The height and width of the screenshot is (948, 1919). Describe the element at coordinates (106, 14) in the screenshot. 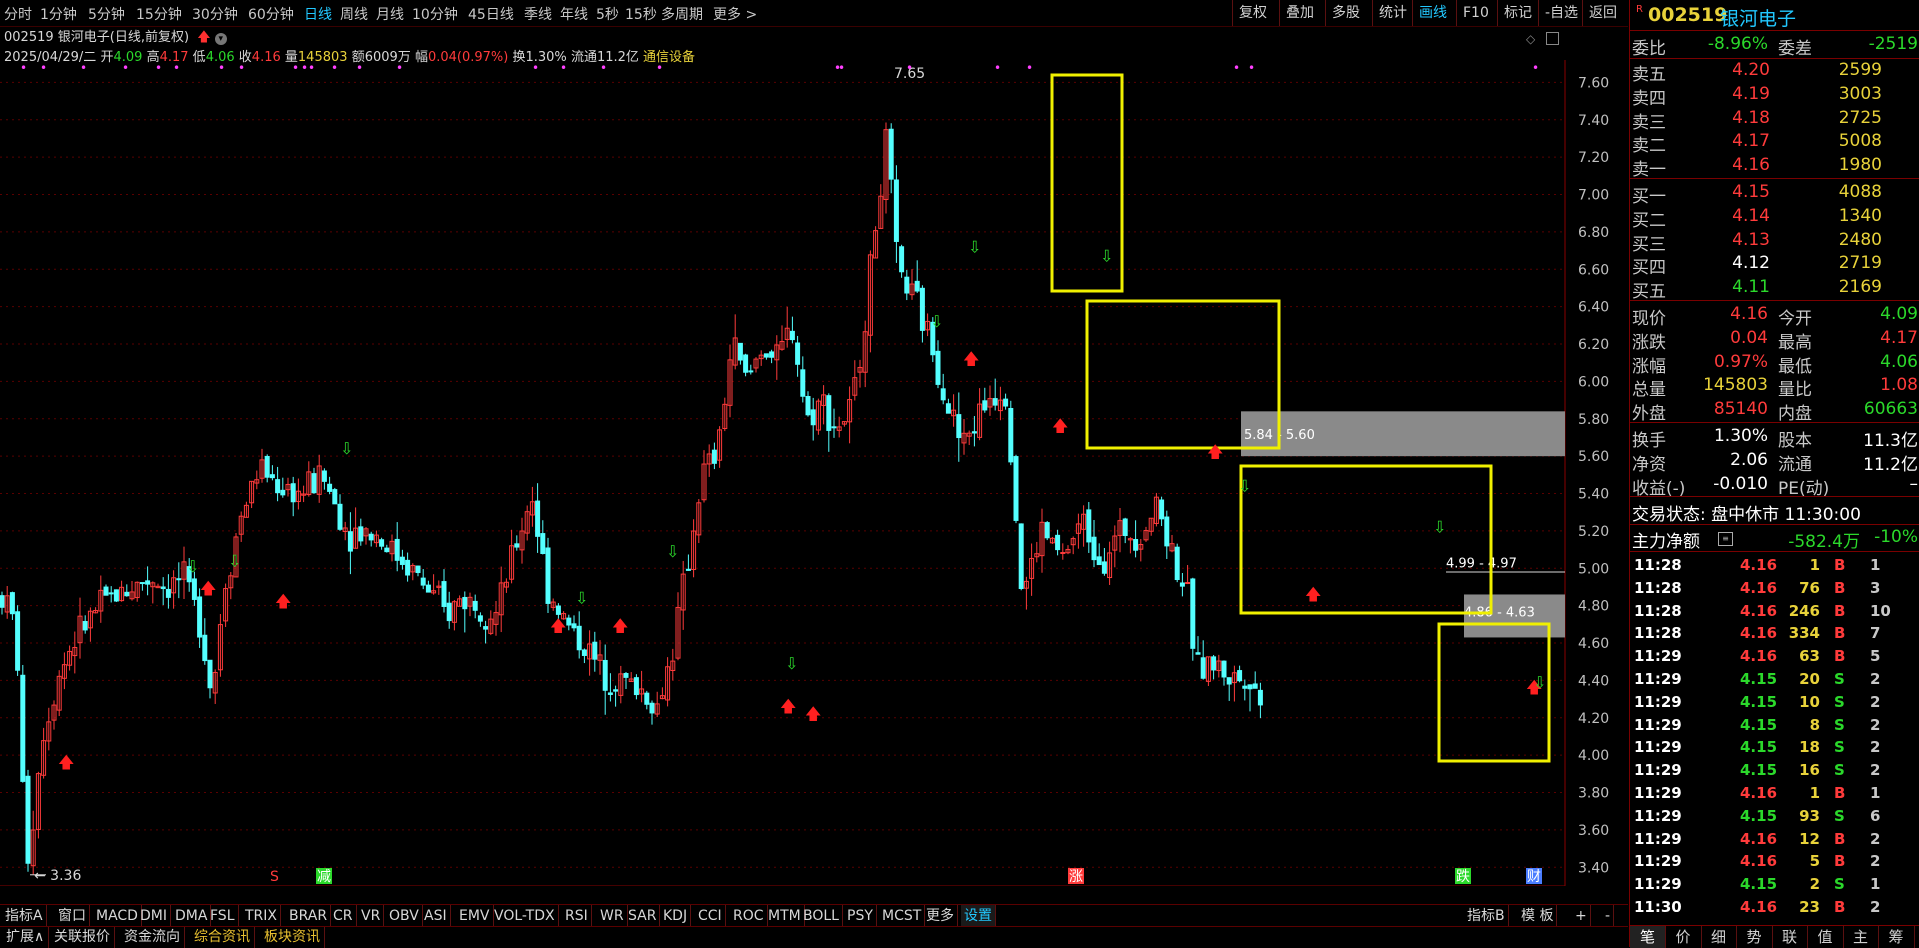

I see `period-tab-2: 5分钟` at that location.